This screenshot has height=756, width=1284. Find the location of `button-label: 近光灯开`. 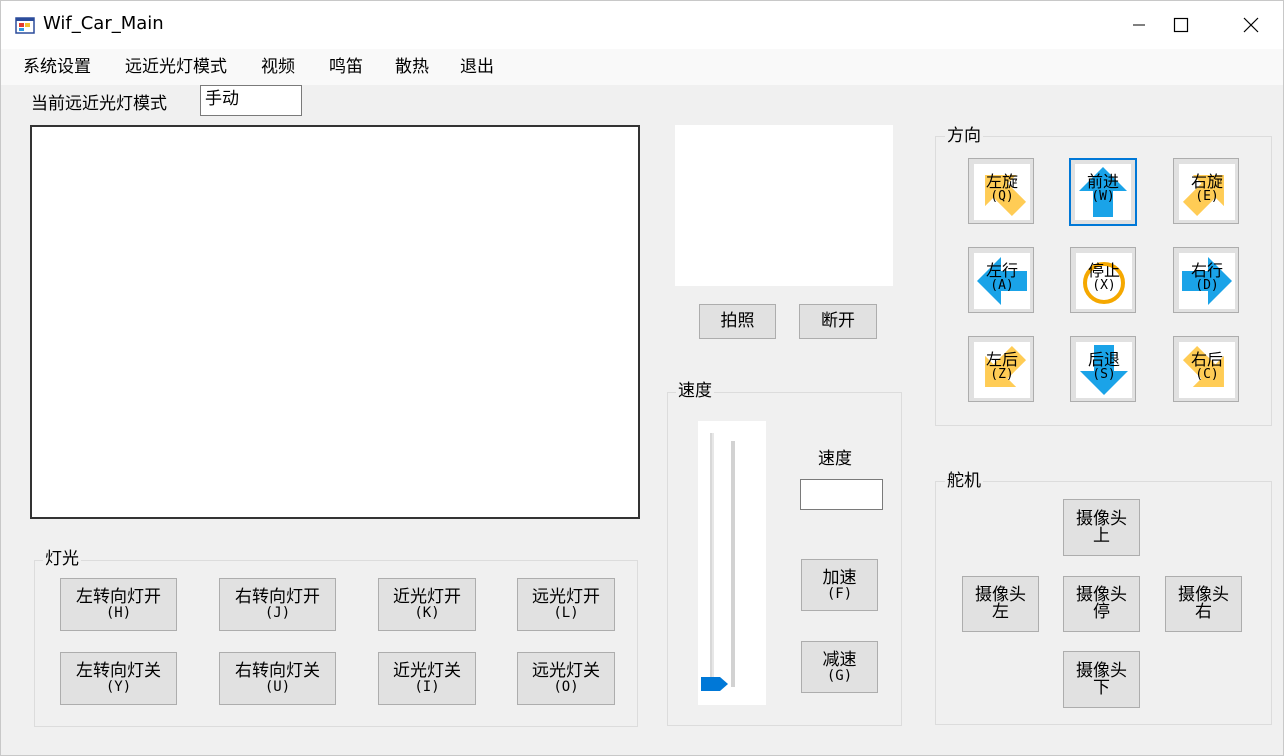

button-label: 近光灯开 is located at coordinates (427, 597).